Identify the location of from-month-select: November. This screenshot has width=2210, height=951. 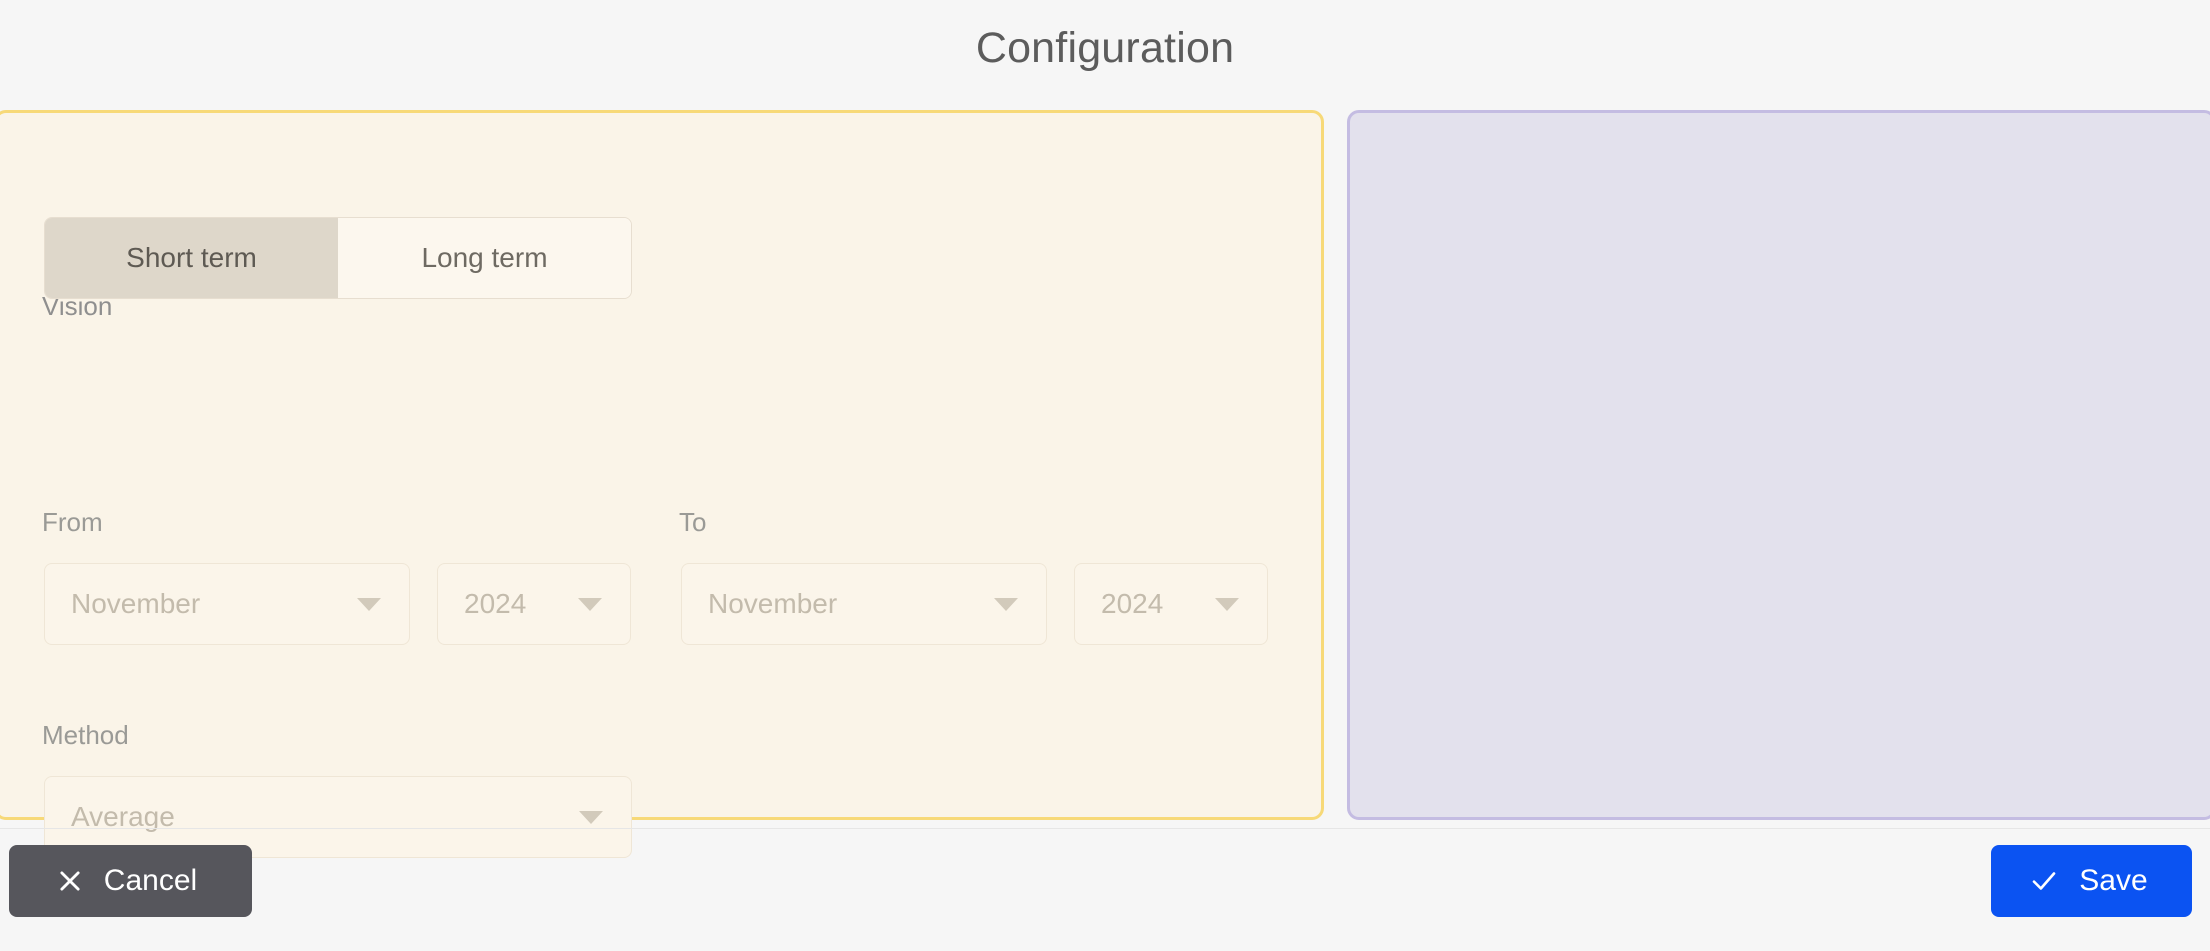
(227, 604).